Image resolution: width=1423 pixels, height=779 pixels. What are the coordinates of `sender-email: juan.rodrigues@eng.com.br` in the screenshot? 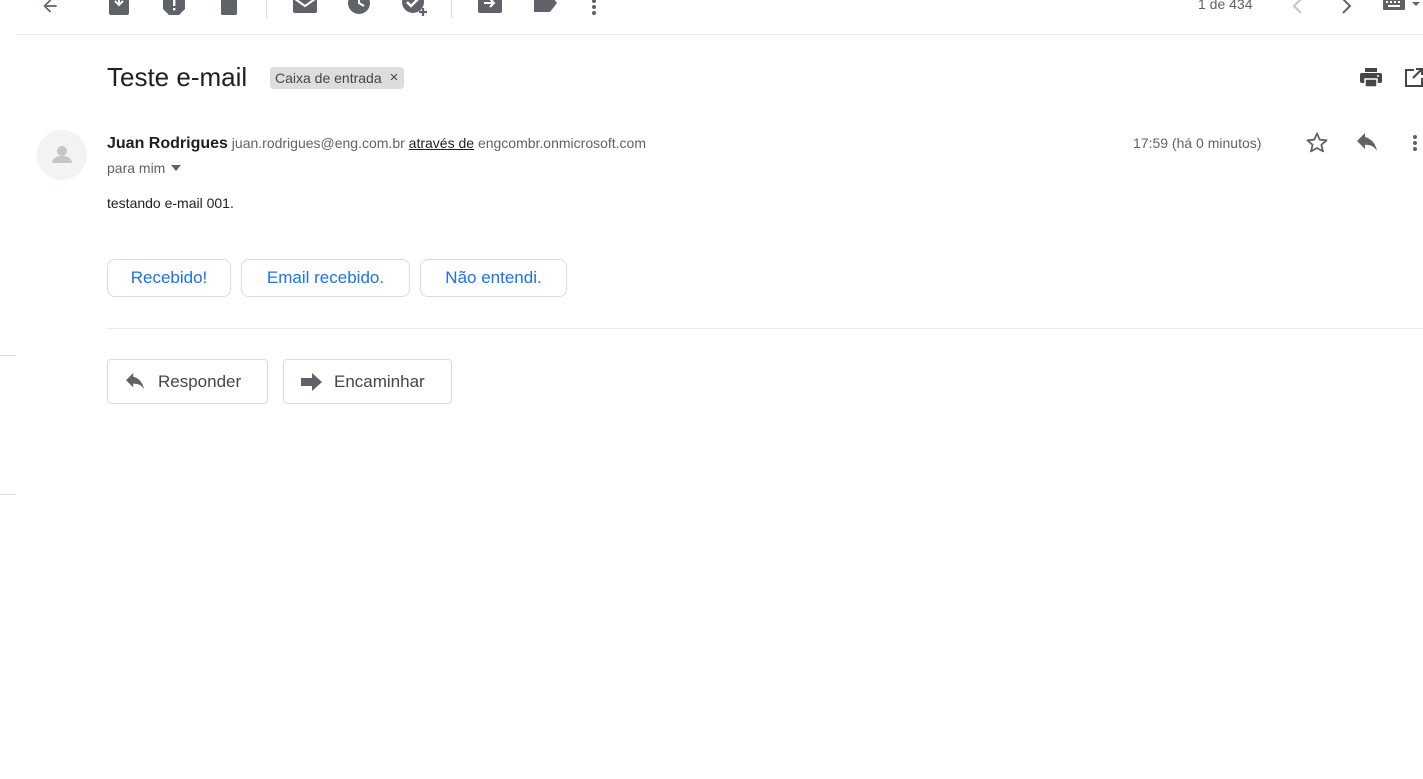 It's located at (318, 143).